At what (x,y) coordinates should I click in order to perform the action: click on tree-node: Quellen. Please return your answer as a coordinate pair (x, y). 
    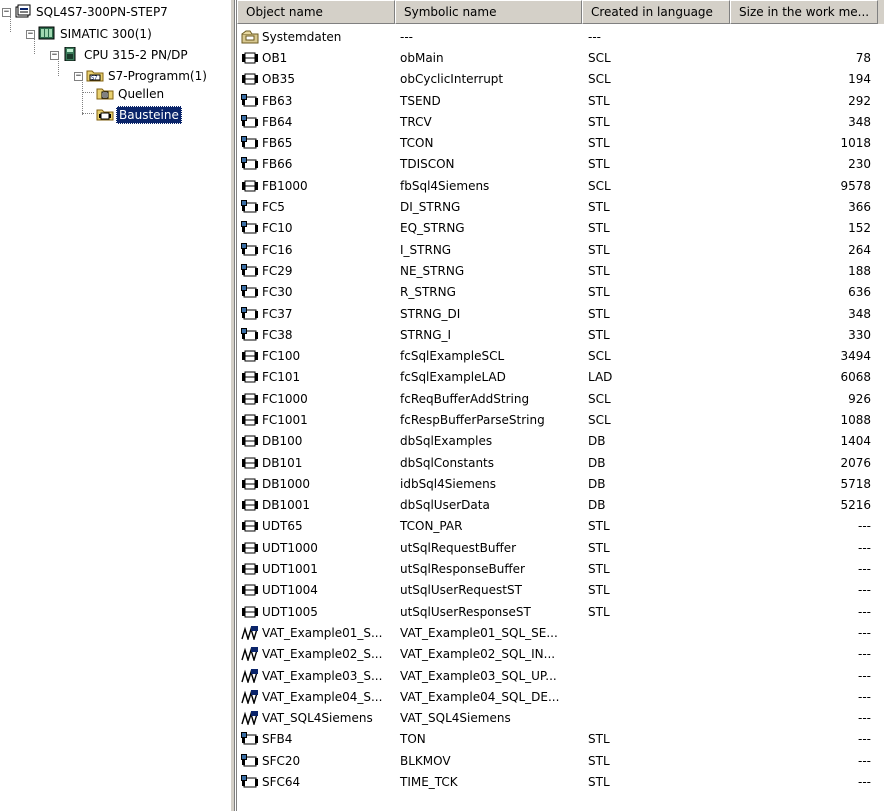
    Looking at the image, I should click on (131, 94).